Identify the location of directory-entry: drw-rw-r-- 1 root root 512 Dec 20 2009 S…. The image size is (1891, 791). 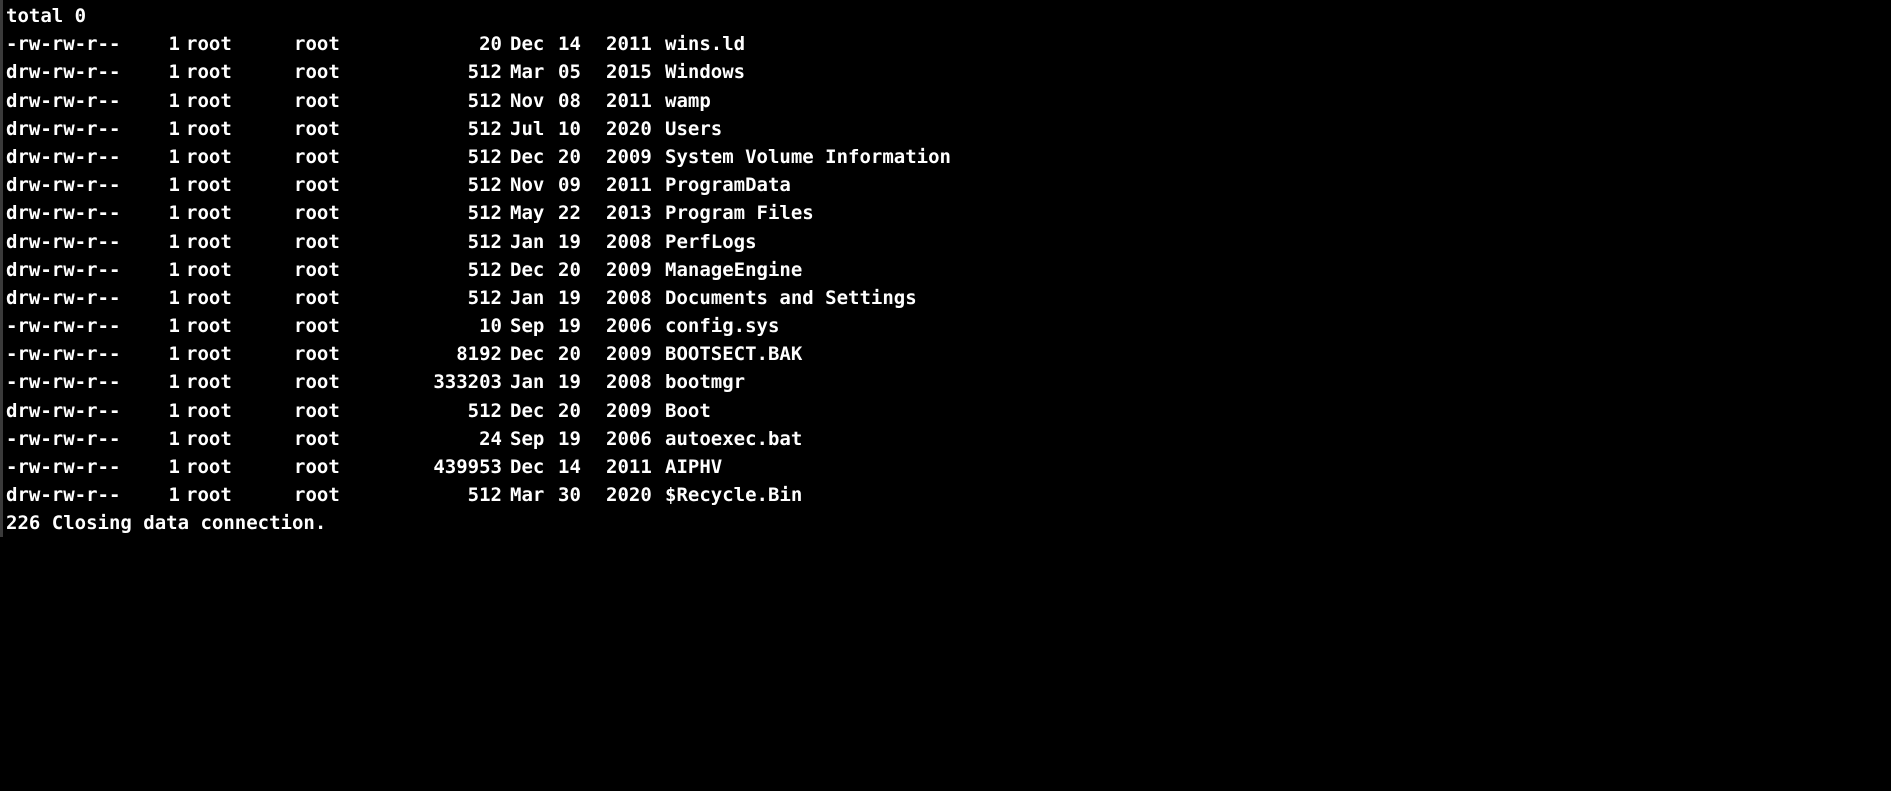
(948, 157).